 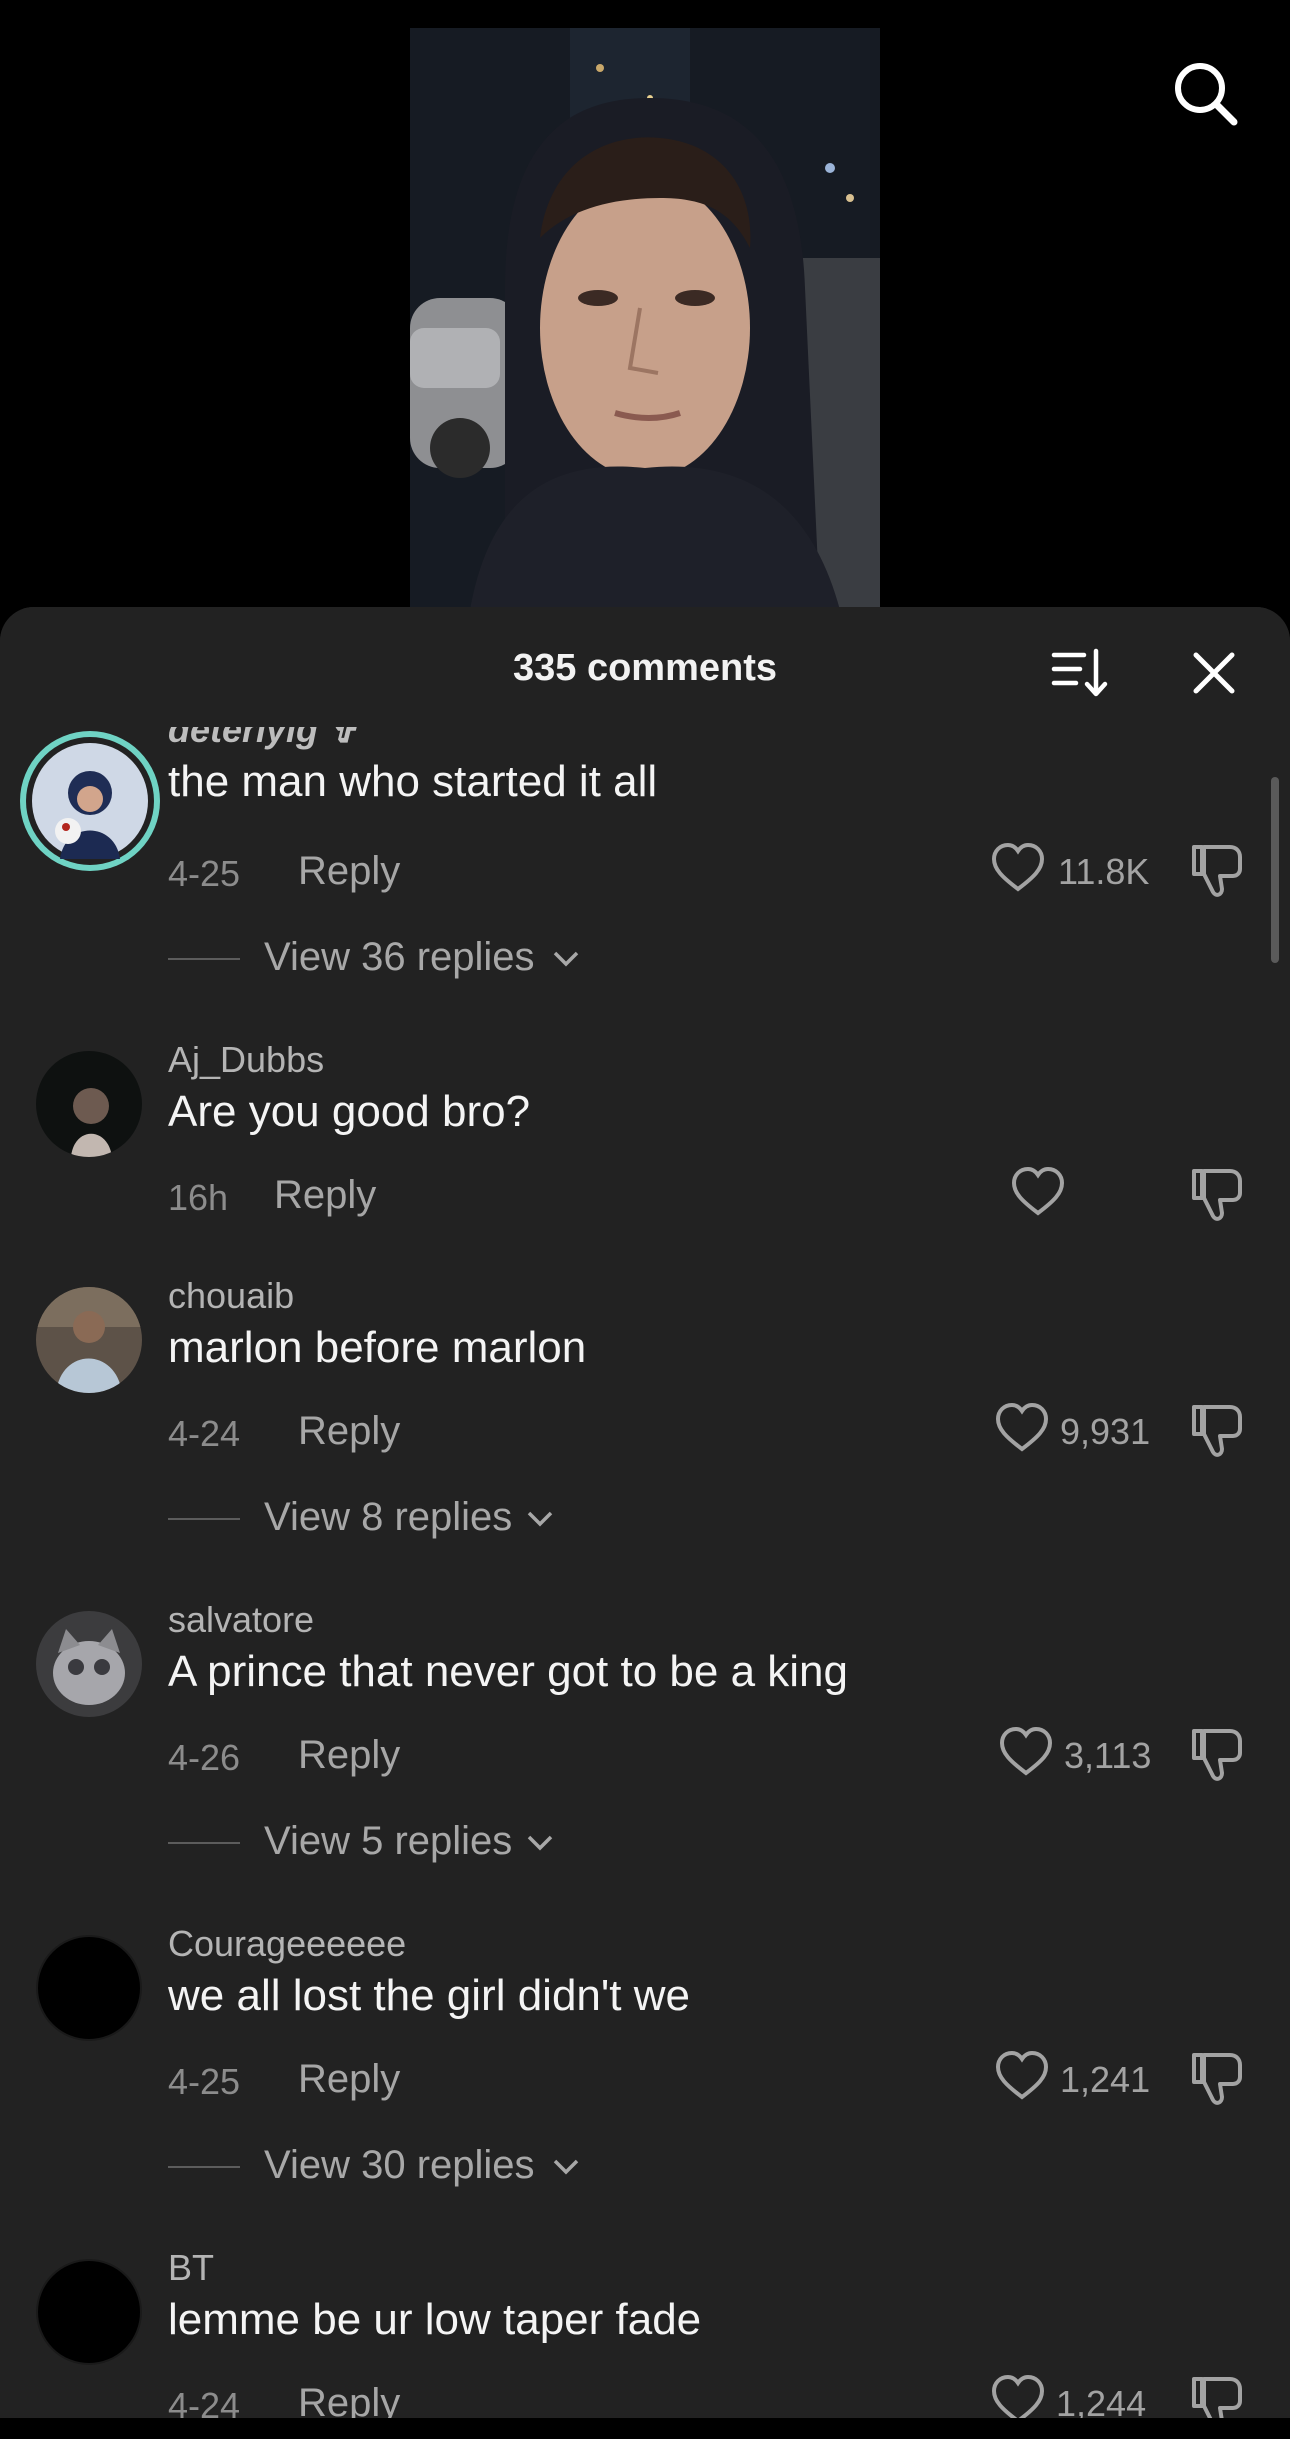 What do you see at coordinates (349, 1111) in the screenshot?
I see `comment-text: Are you good bro?` at bounding box center [349, 1111].